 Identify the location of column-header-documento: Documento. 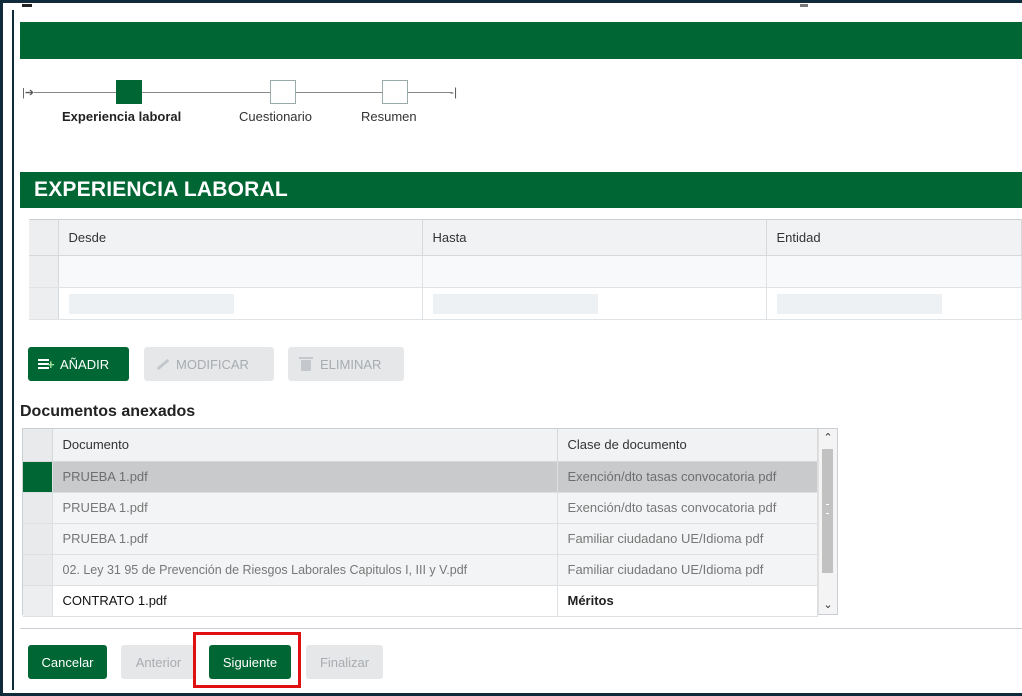
(305, 445).